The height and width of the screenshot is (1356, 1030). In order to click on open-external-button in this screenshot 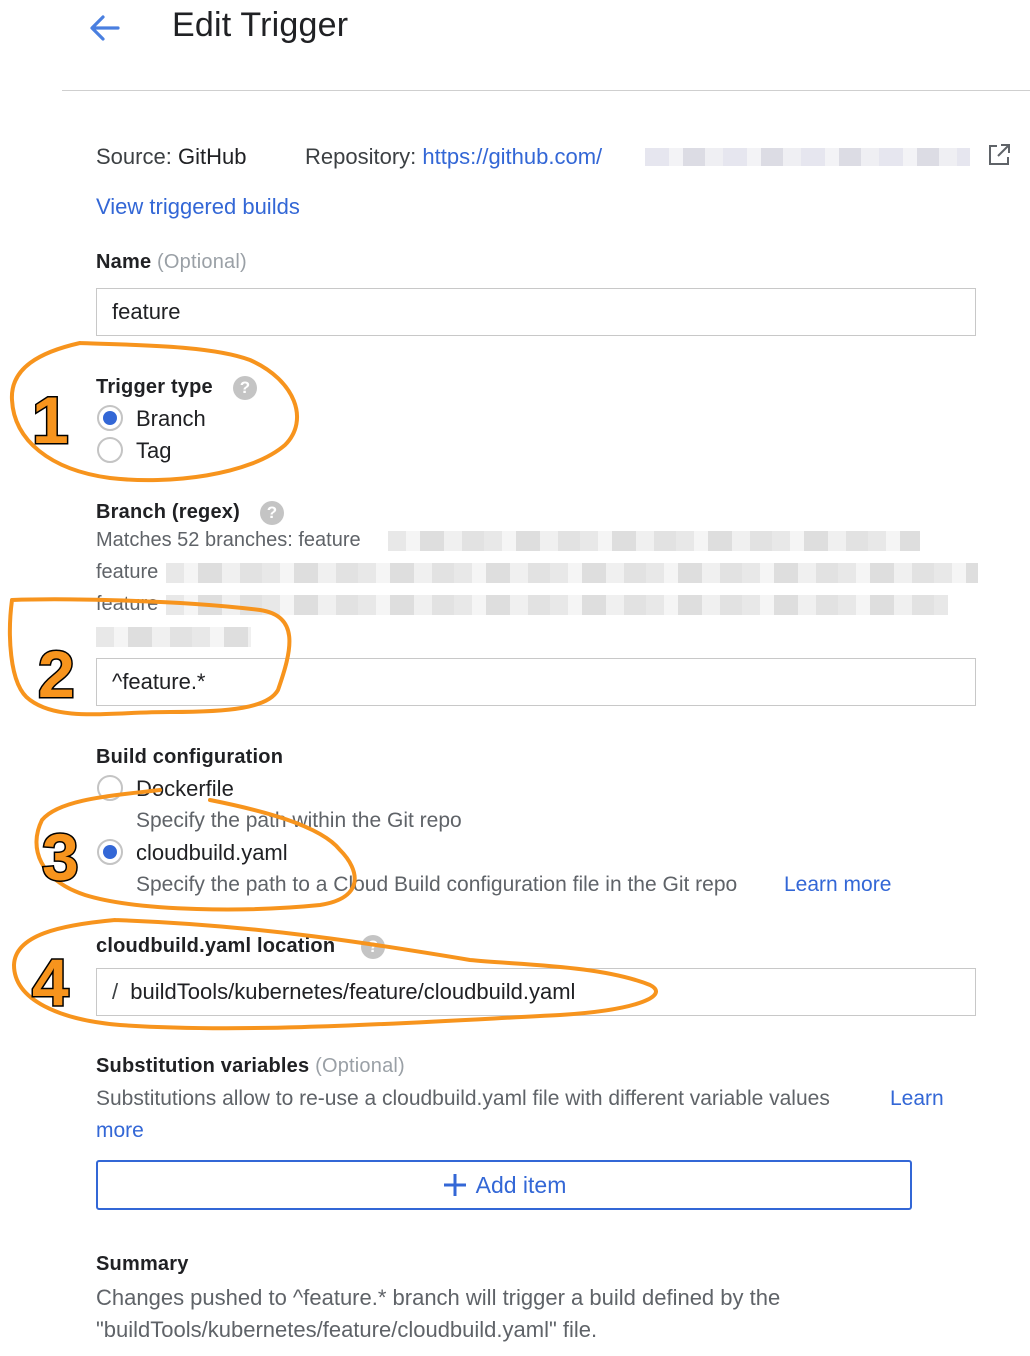, I will do `click(999, 155)`.